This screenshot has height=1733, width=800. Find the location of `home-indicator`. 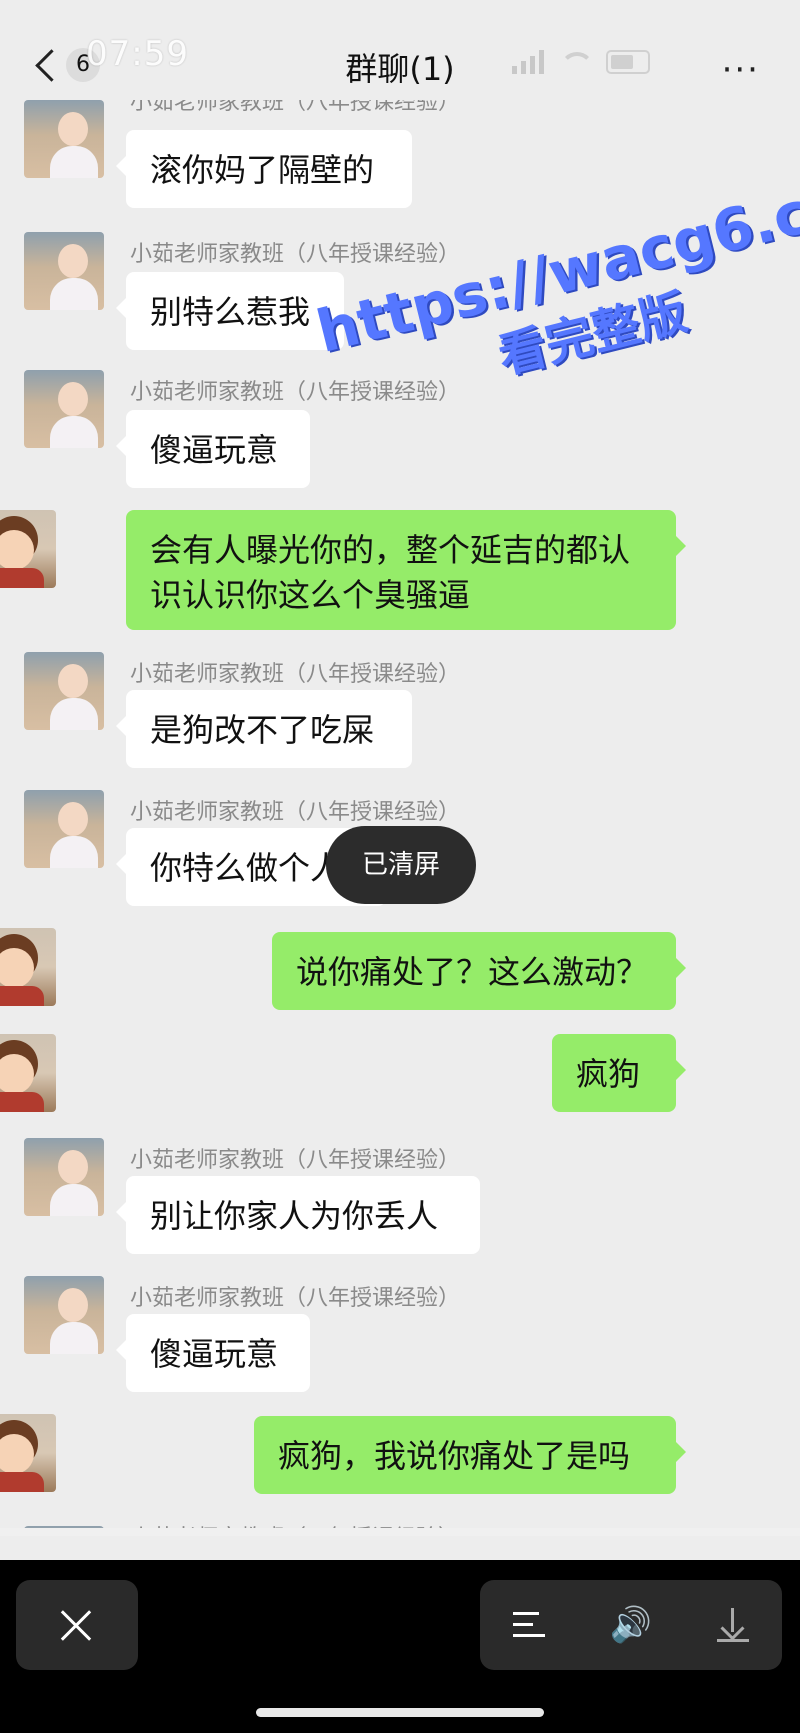

home-indicator is located at coordinates (400, 1712).